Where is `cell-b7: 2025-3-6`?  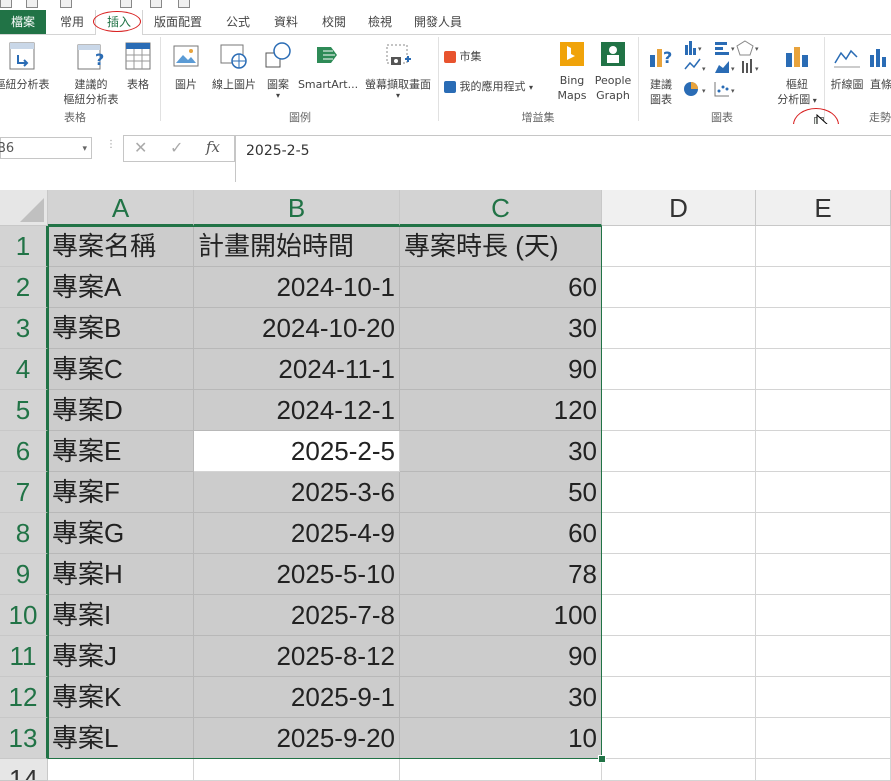
cell-b7: 2025-3-6 is located at coordinates (297, 492).